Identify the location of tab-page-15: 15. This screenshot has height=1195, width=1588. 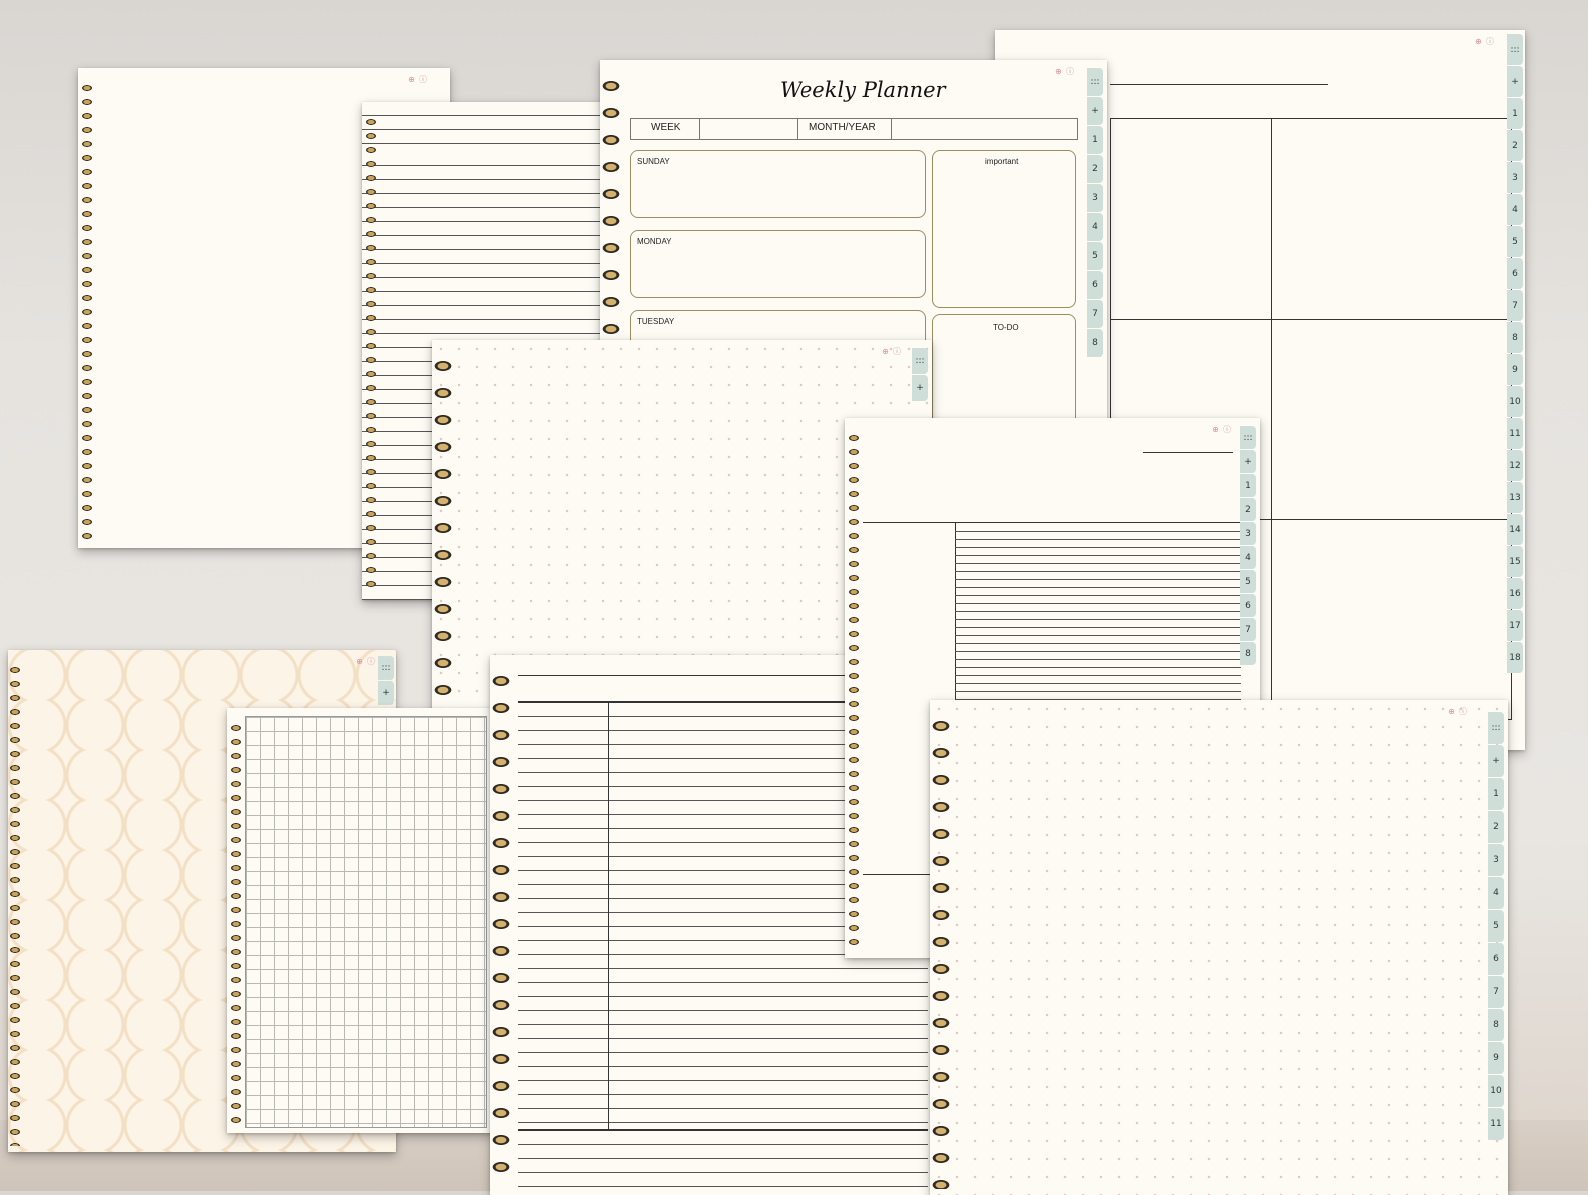
(1515, 561).